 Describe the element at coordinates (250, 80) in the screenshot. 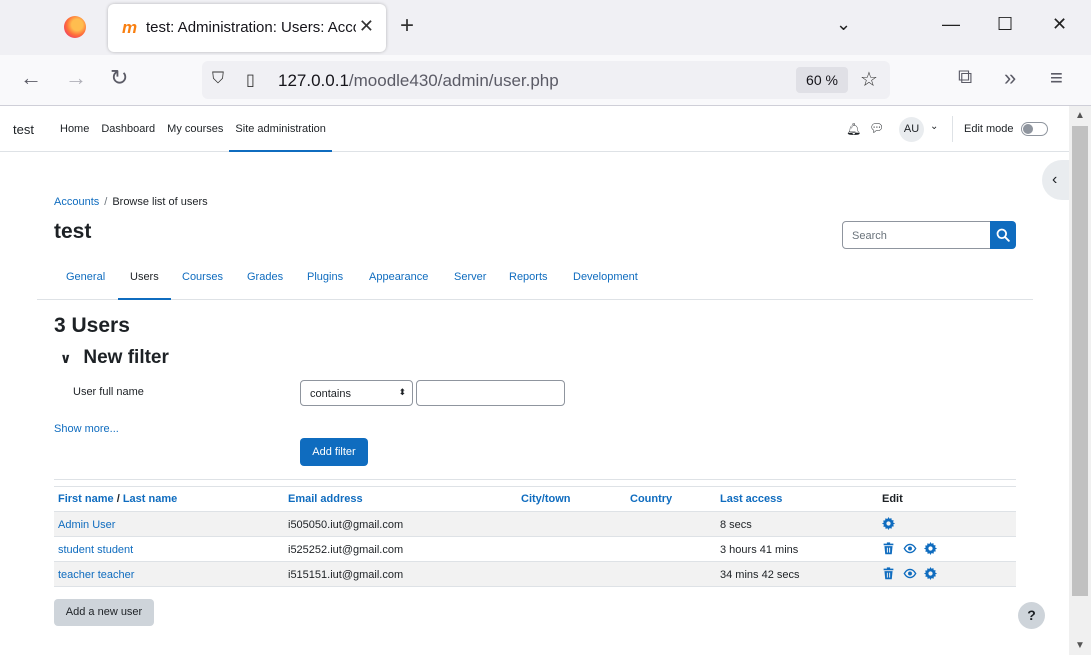

I see `page-info-icon: ▯` at that location.